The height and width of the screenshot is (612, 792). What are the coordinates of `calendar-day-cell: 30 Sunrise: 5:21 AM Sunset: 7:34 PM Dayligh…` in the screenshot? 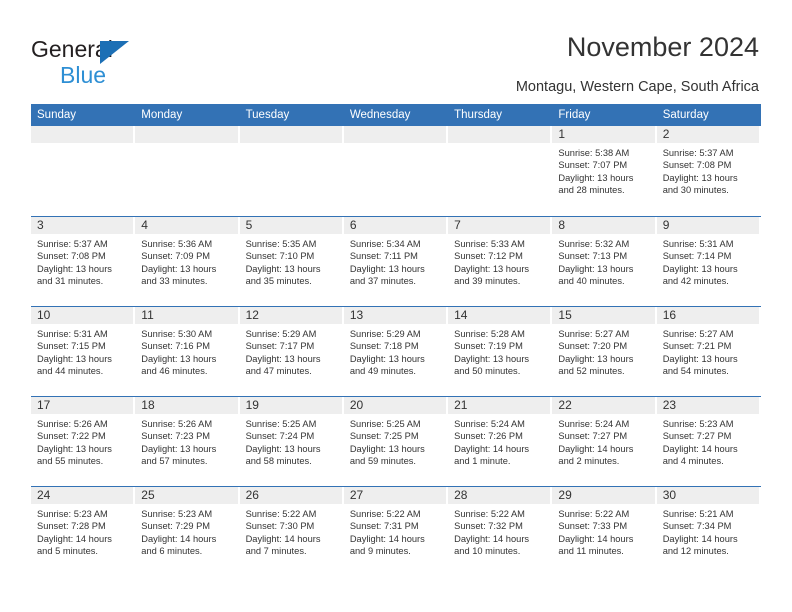 It's located at (708, 531).